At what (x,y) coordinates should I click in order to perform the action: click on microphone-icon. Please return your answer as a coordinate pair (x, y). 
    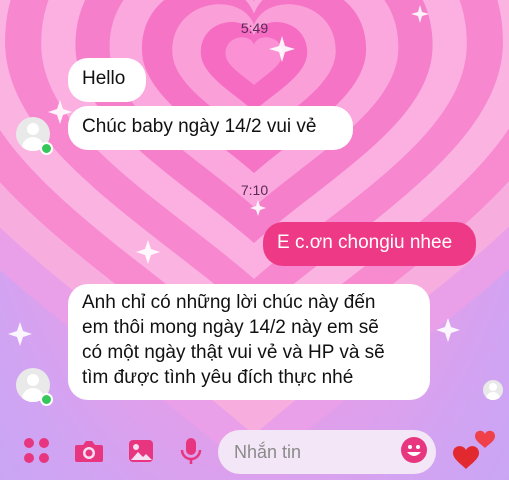
    Looking at the image, I should click on (191, 451).